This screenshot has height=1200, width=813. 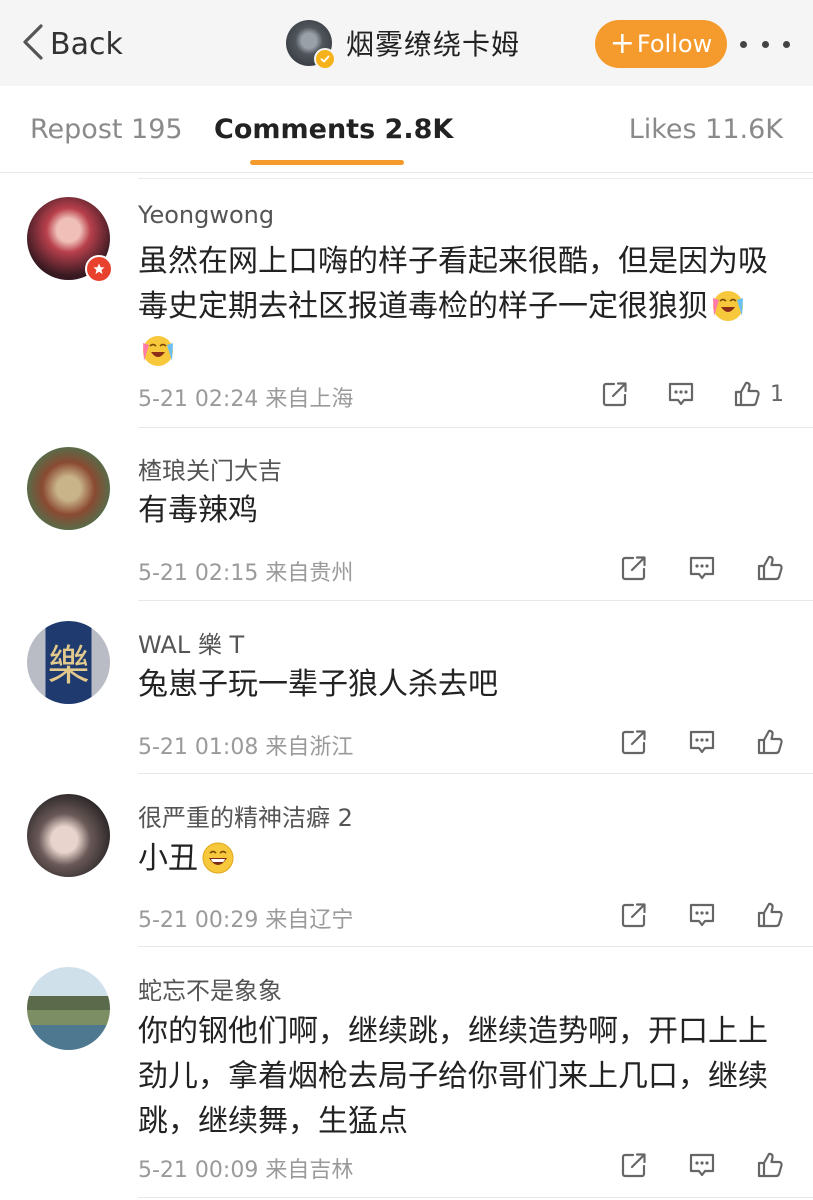 What do you see at coordinates (198, 510) in the screenshot?
I see `comment-text: 有毒辣鸡` at bounding box center [198, 510].